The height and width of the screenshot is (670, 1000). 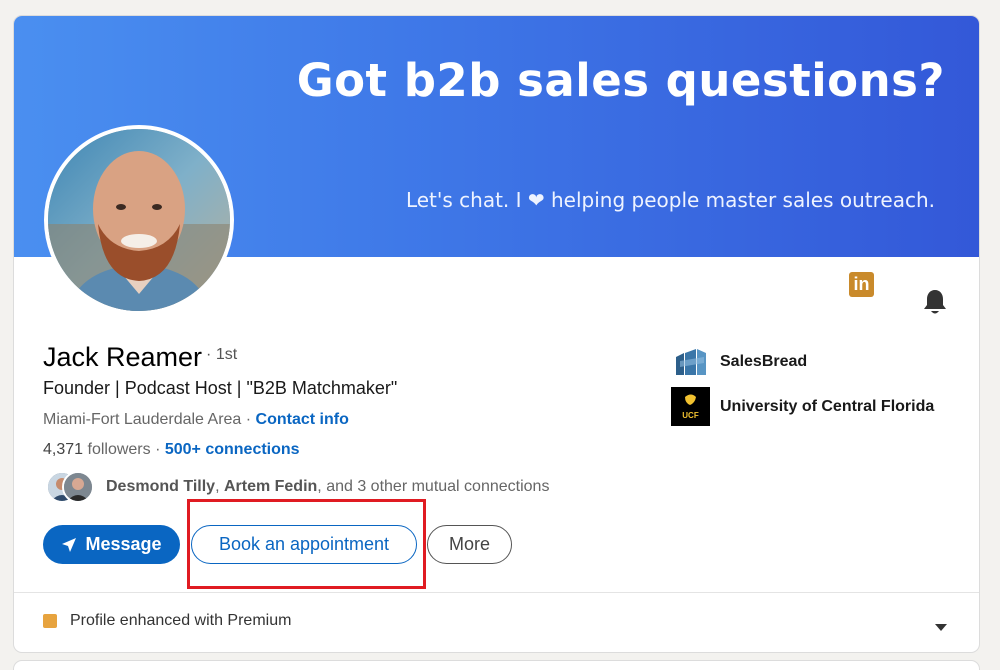 I want to click on profile-name: Jack Reamer, so click(x=123, y=357).